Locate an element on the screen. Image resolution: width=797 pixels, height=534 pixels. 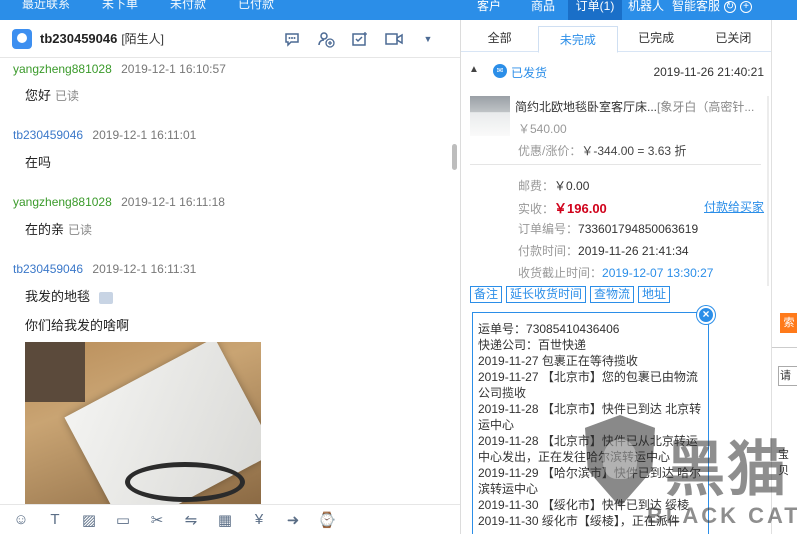
discount-label: 优惠/涨价： is located at coordinates (550, 151).